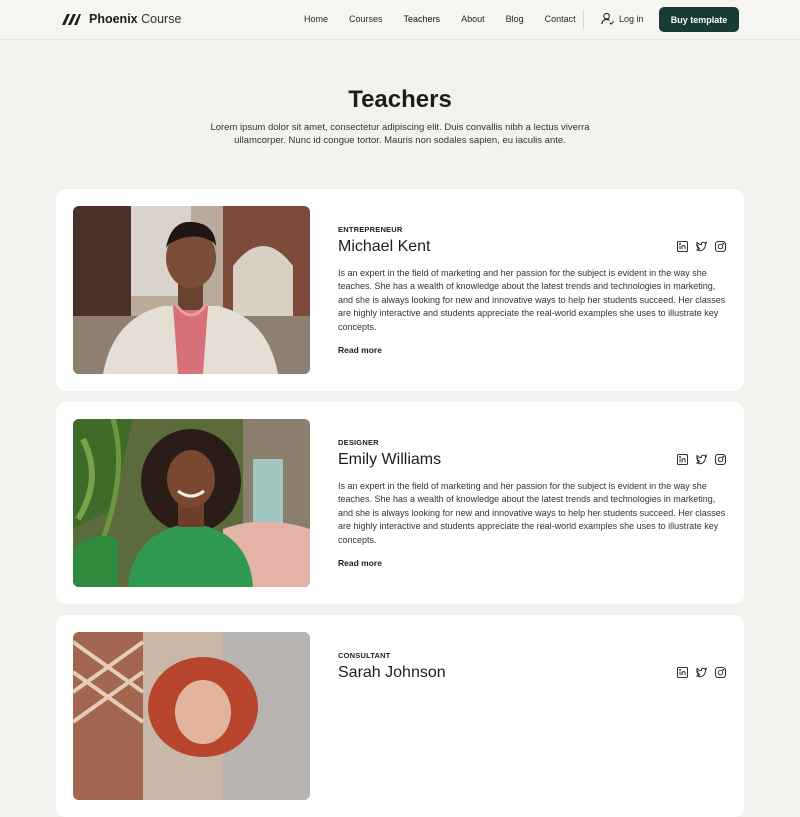  I want to click on nav-blog: Blog, so click(515, 19).